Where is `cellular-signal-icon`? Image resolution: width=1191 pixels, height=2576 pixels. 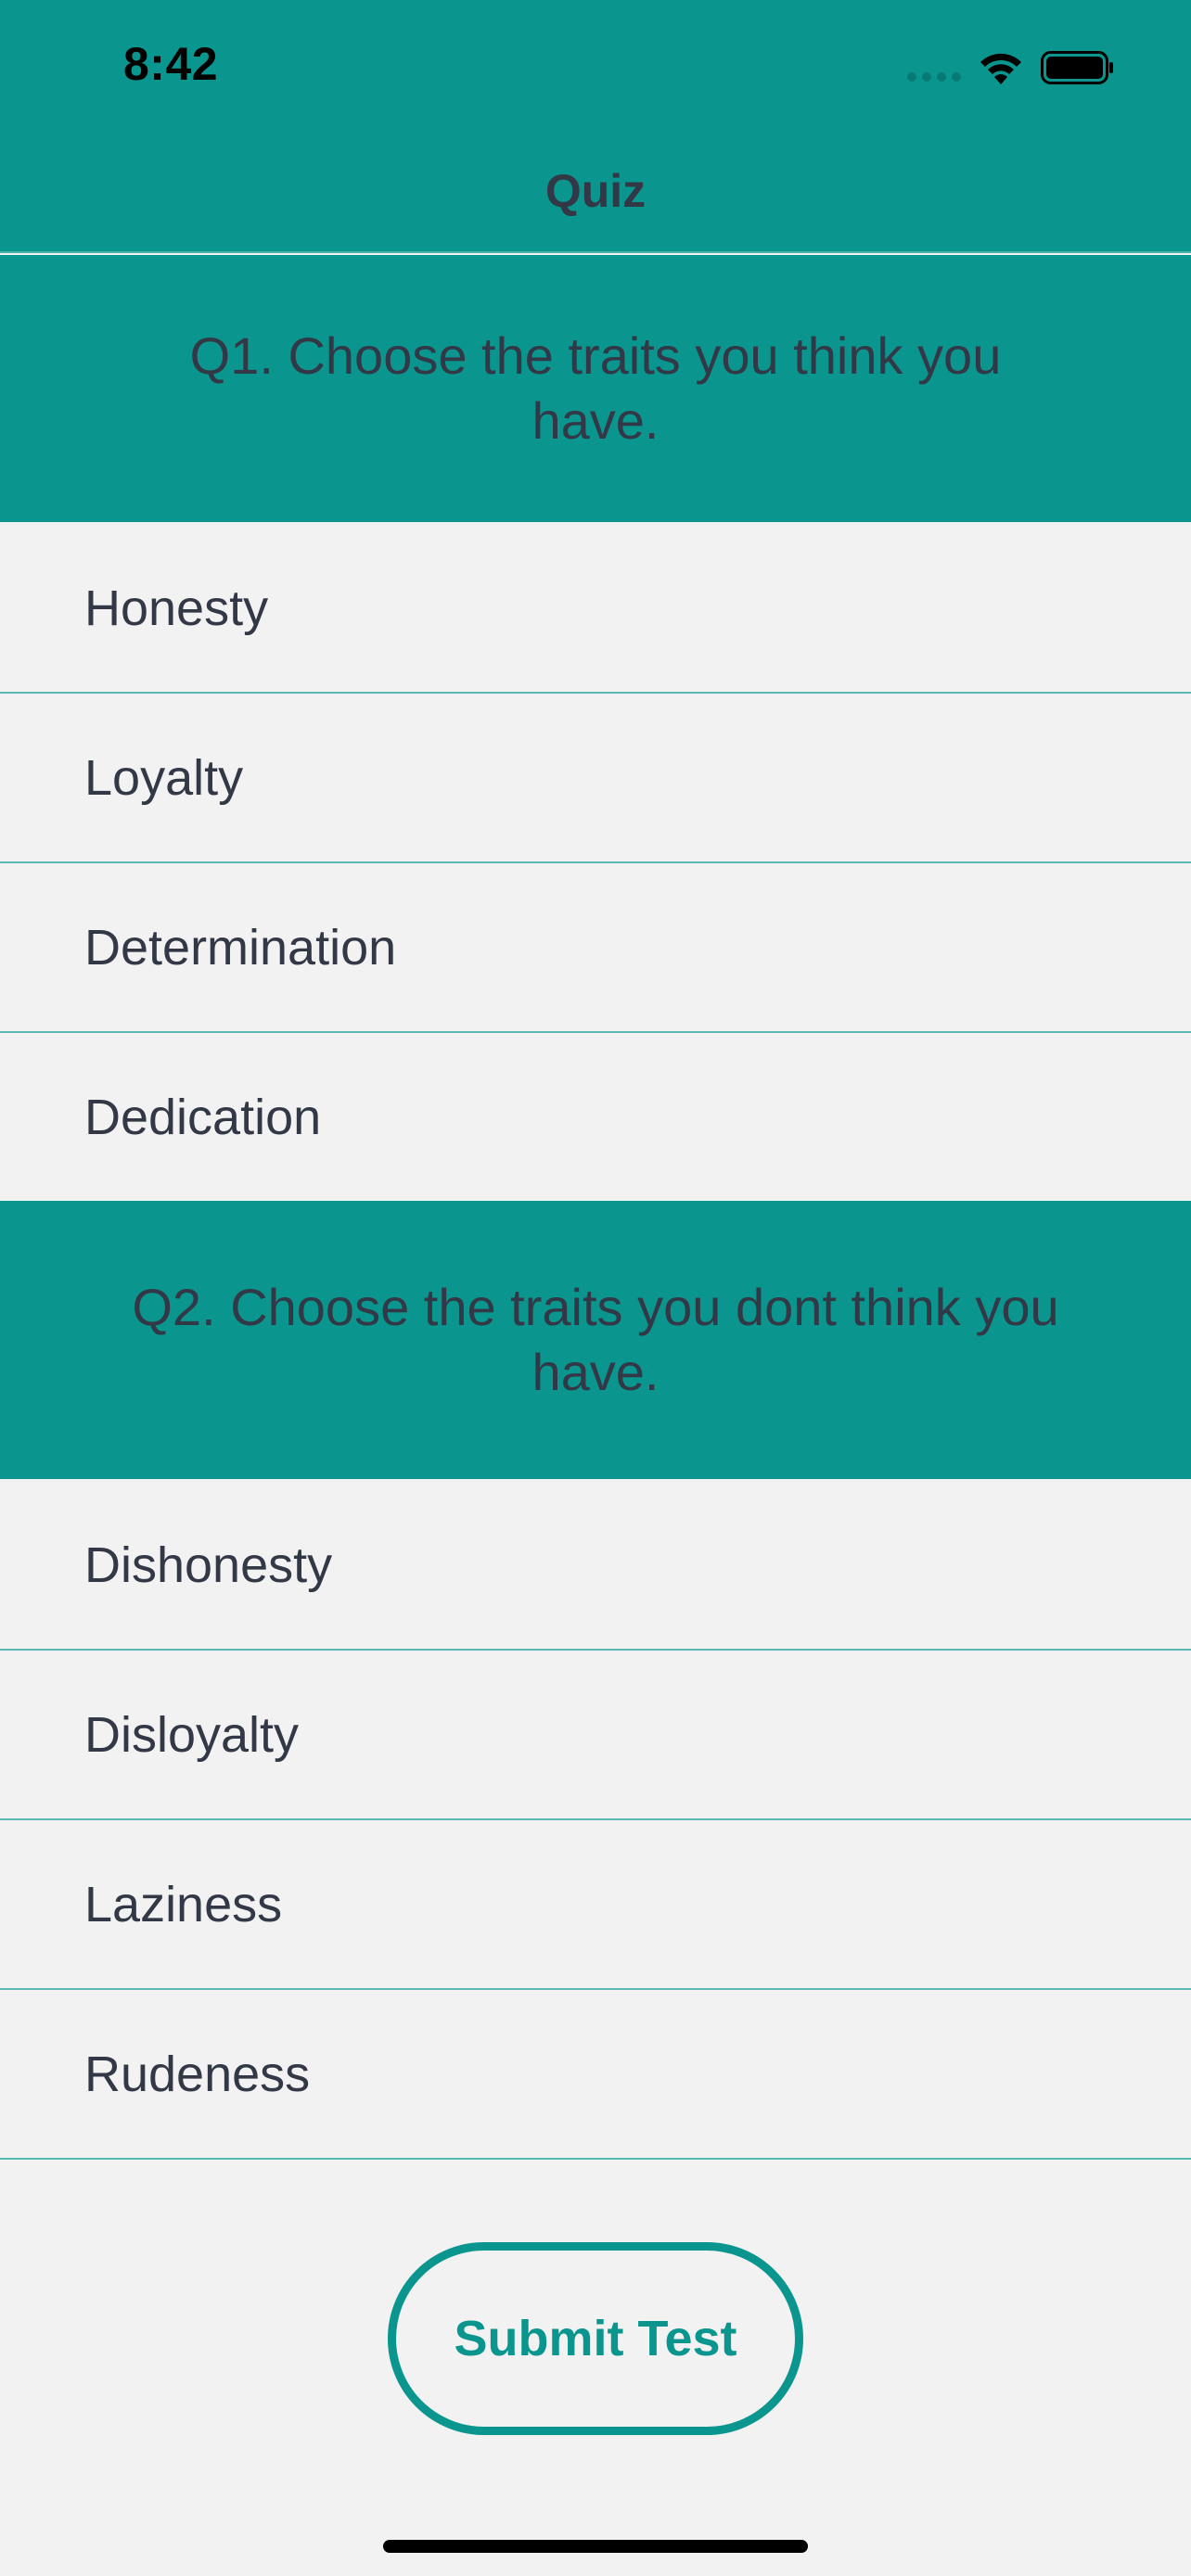
cellular-signal-icon is located at coordinates (934, 77).